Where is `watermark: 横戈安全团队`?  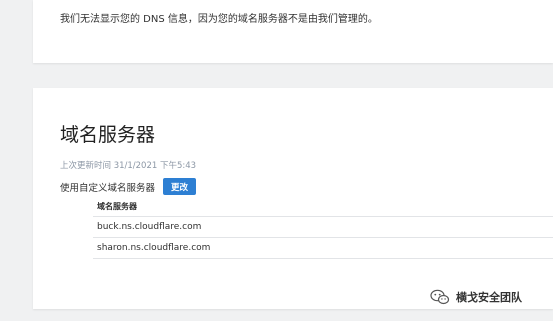
watermark: 横戈安全团队 is located at coordinates (476, 297).